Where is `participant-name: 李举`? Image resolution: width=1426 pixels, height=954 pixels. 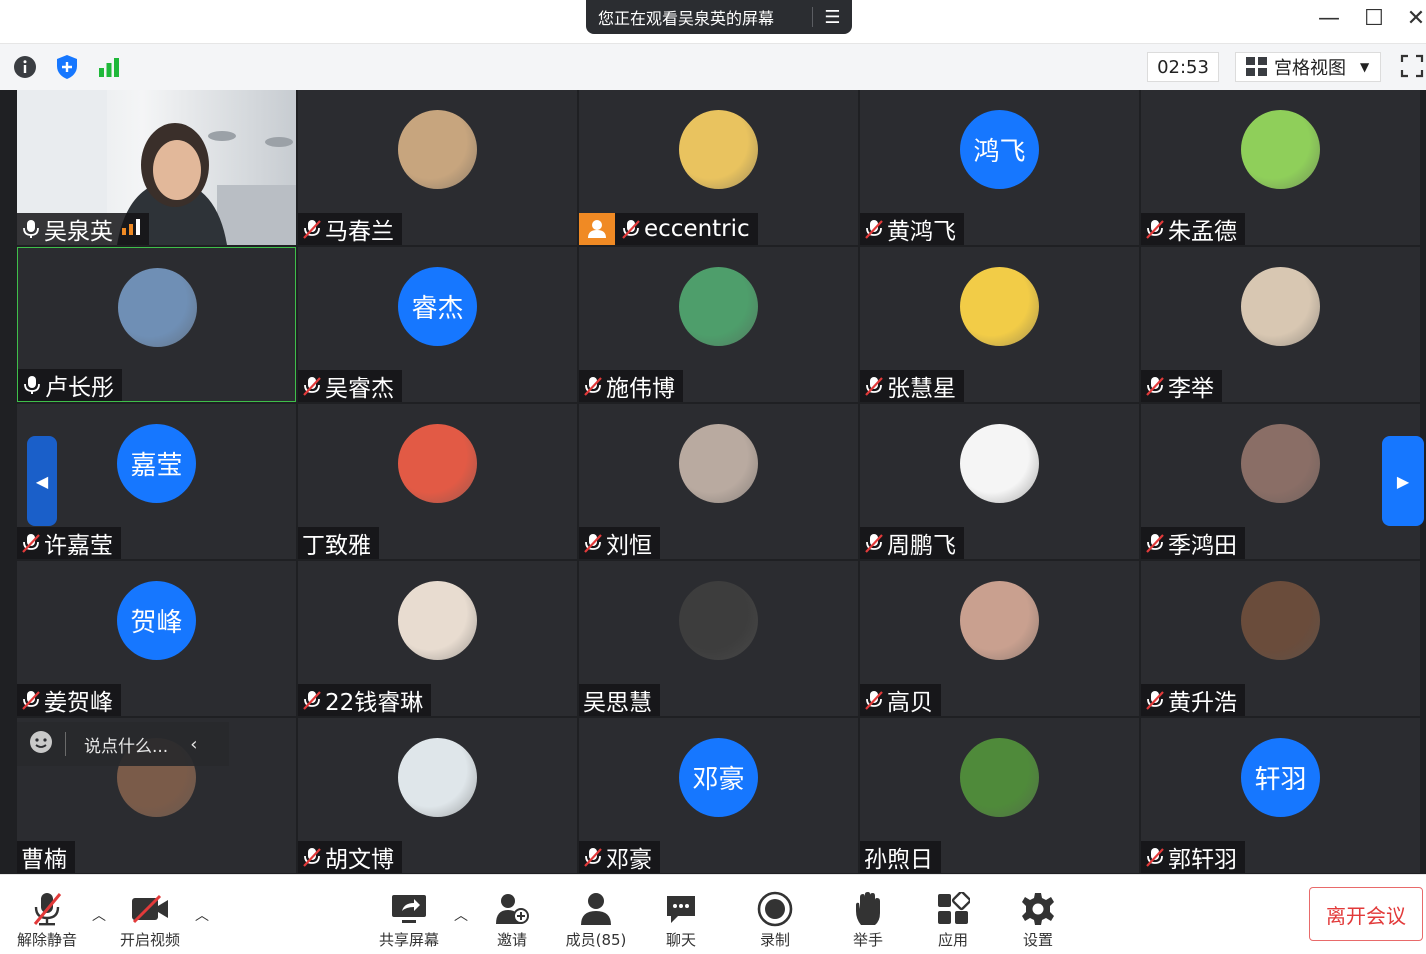 participant-name: 李举 is located at coordinates (1191, 389).